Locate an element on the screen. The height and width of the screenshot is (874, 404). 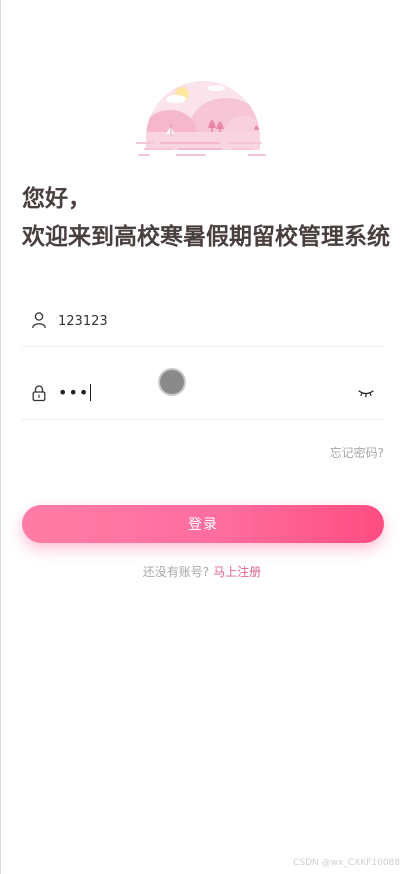
welcome-heading: 您好， 欢迎来到高校寒暑假期留校管理系统 is located at coordinates (210, 218).